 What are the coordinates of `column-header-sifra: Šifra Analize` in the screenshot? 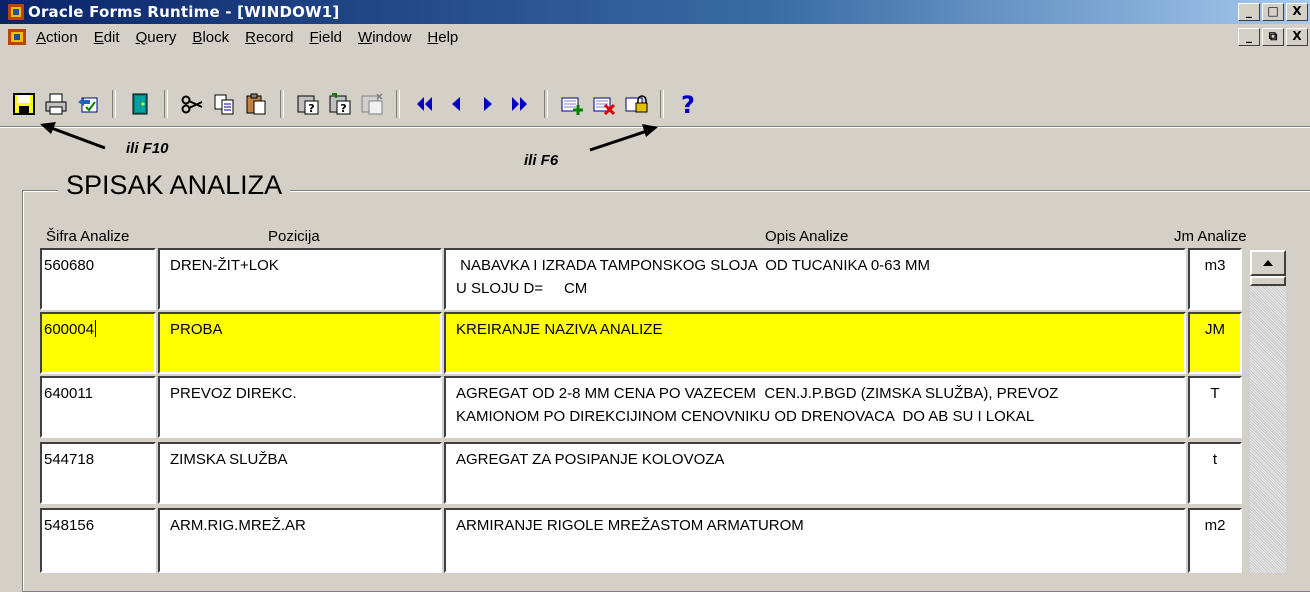 It's located at (88, 236).